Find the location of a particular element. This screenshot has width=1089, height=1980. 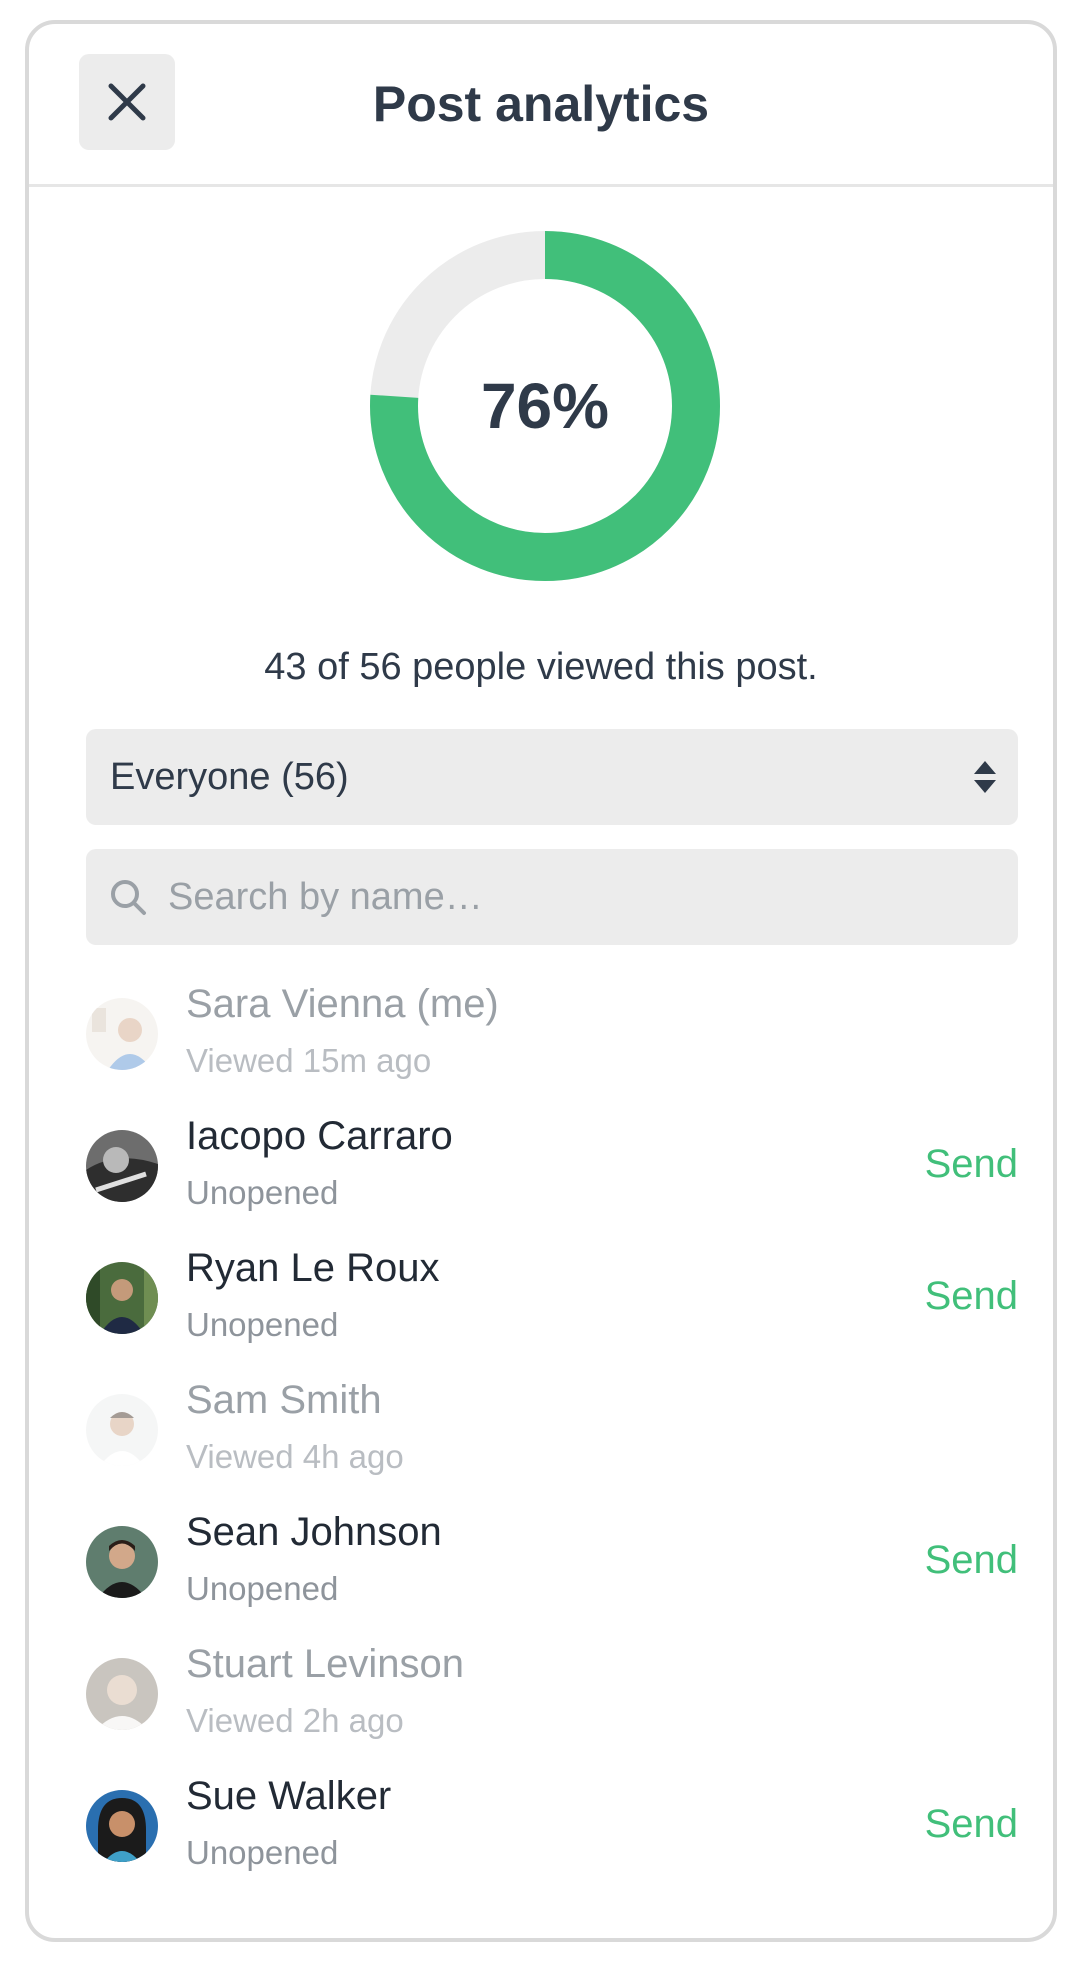

person-name: Sara Vienna (me) is located at coordinates (342, 1004).